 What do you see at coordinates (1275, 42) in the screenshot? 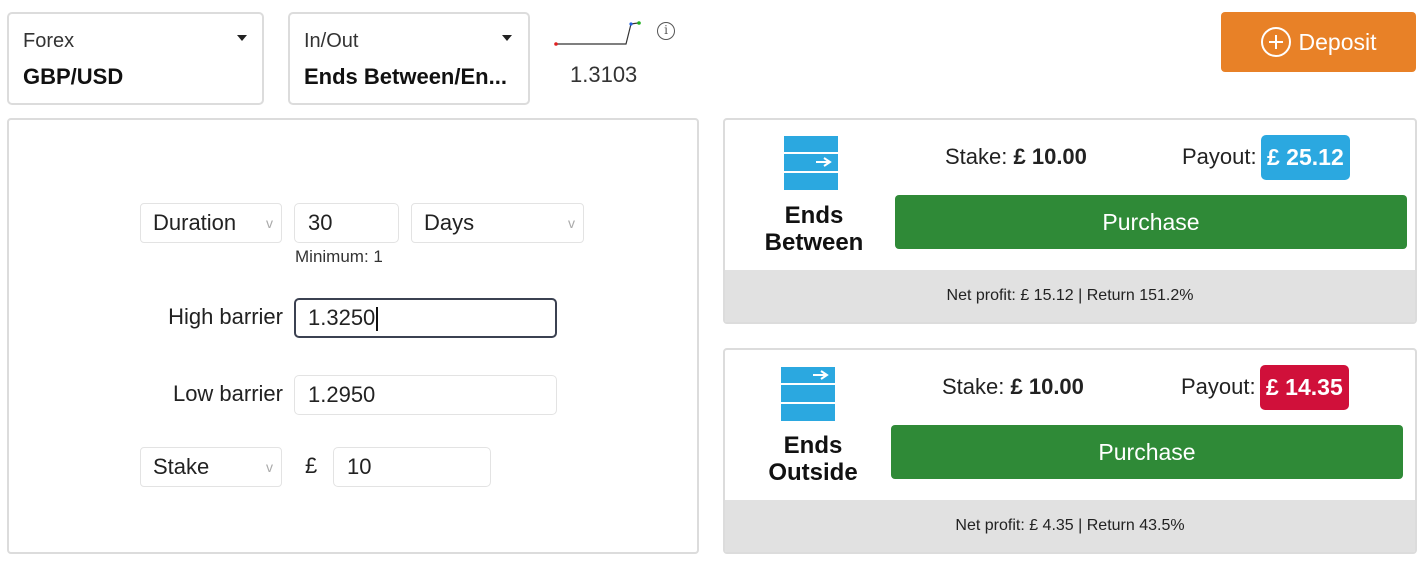
I see `plus-circle-icon` at bounding box center [1275, 42].